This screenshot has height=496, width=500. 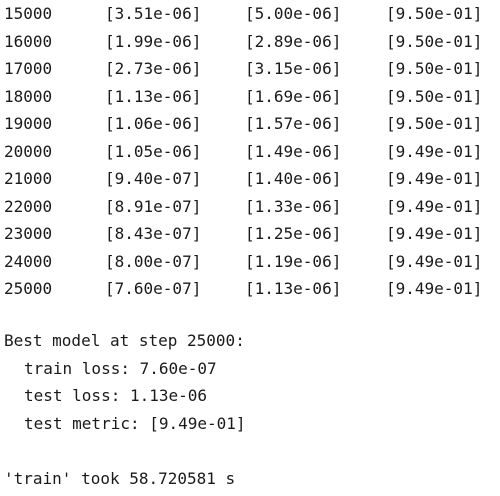 I want to click on train-loss-cell: [1.99e-06], so click(x=153, y=41).